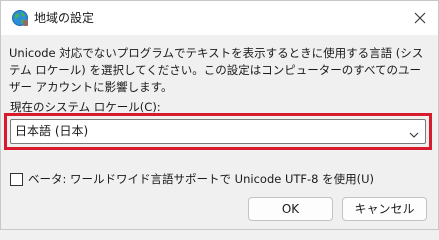 The width and height of the screenshot is (439, 240). What do you see at coordinates (201, 178) in the screenshot?
I see `beta-utf8-label: ベータ: ワールドワイド言語サポートで Unicode UTF-8 を使用(U)` at bounding box center [201, 178].